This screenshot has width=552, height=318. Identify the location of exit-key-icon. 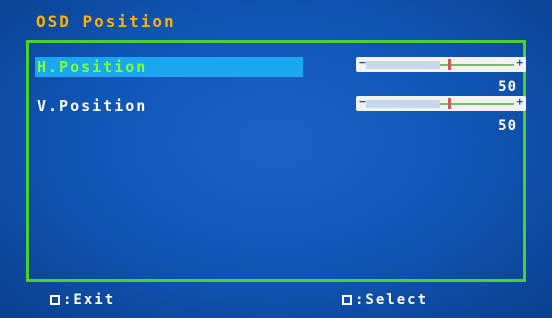
(55, 300).